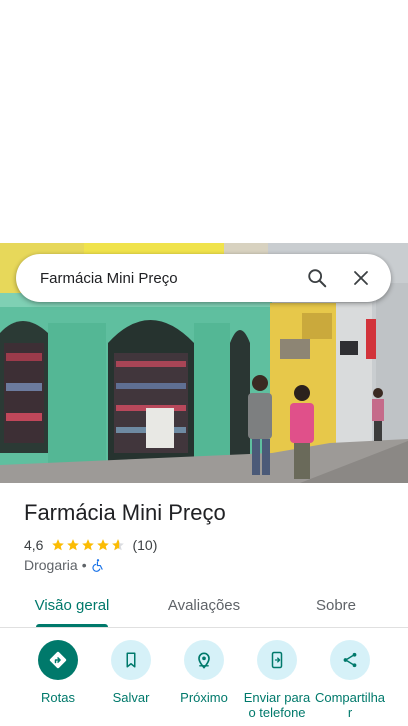  I want to click on send-to-phone-circle, so click(277, 660).